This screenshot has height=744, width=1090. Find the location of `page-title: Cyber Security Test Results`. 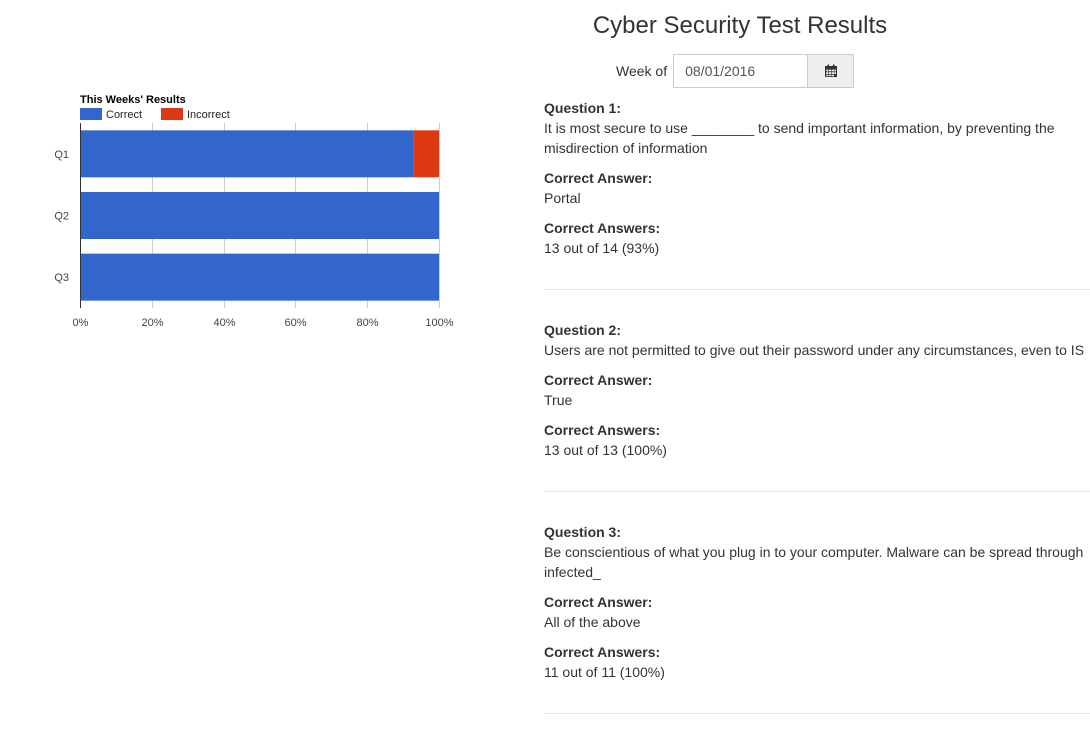

page-title: Cyber Security Test Results is located at coordinates (740, 25).